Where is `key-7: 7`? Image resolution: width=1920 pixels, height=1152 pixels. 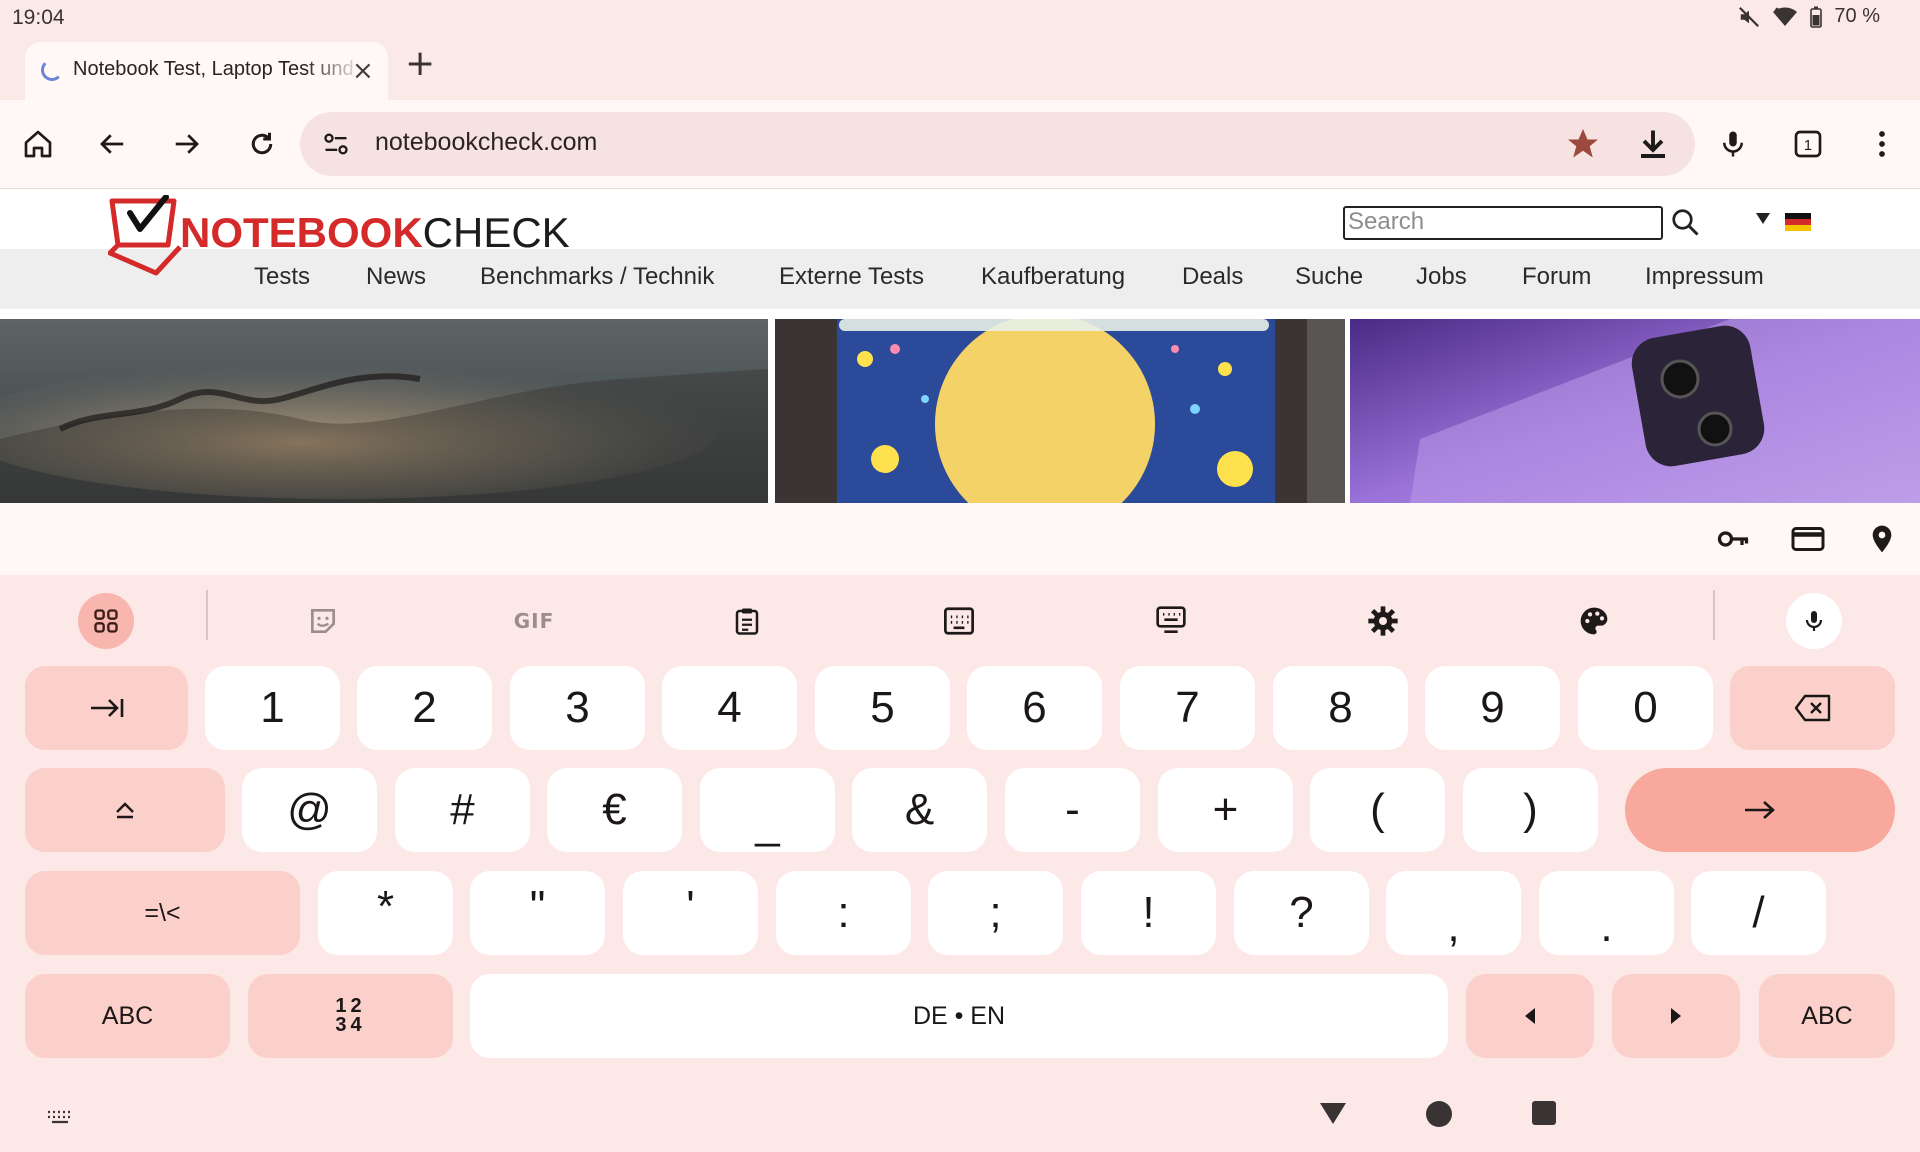
key-7: 7 is located at coordinates (1187, 708).